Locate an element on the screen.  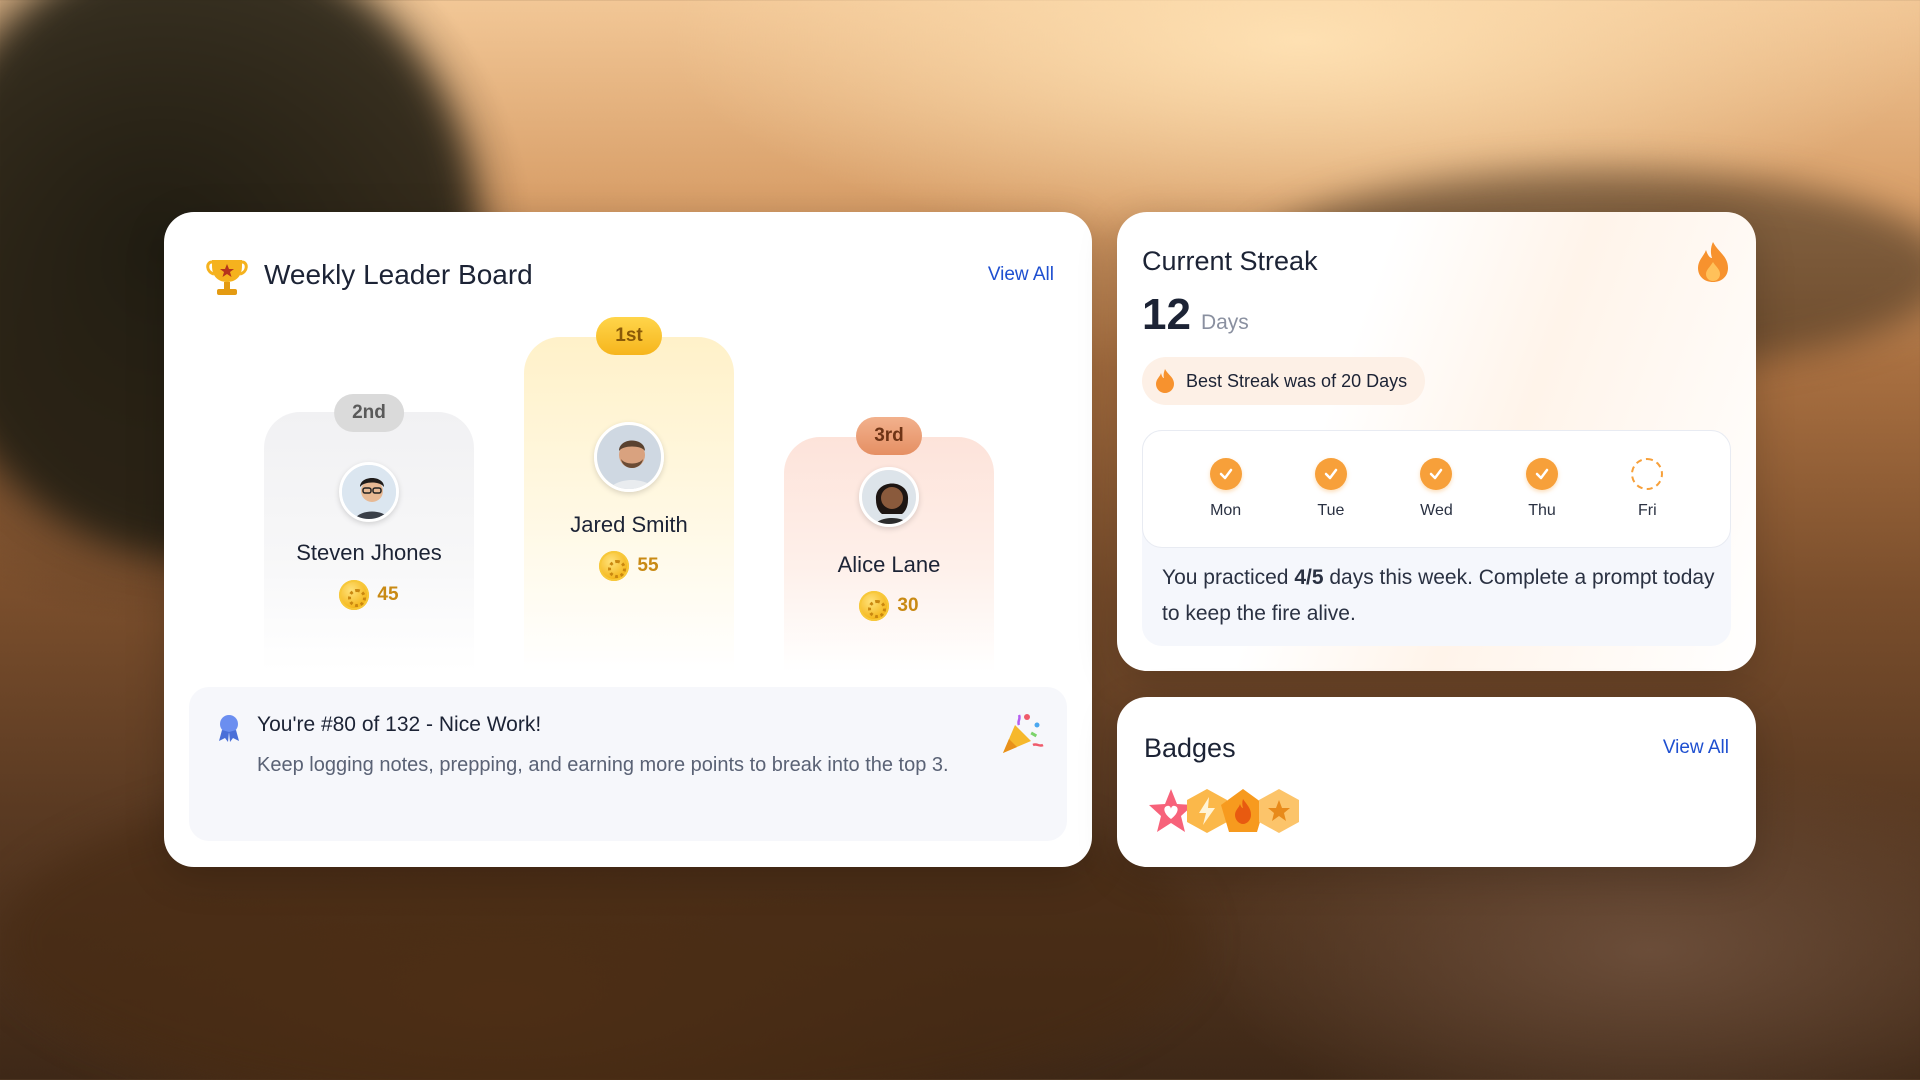
day-label-tue: Tue is located at coordinates (1331, 510).